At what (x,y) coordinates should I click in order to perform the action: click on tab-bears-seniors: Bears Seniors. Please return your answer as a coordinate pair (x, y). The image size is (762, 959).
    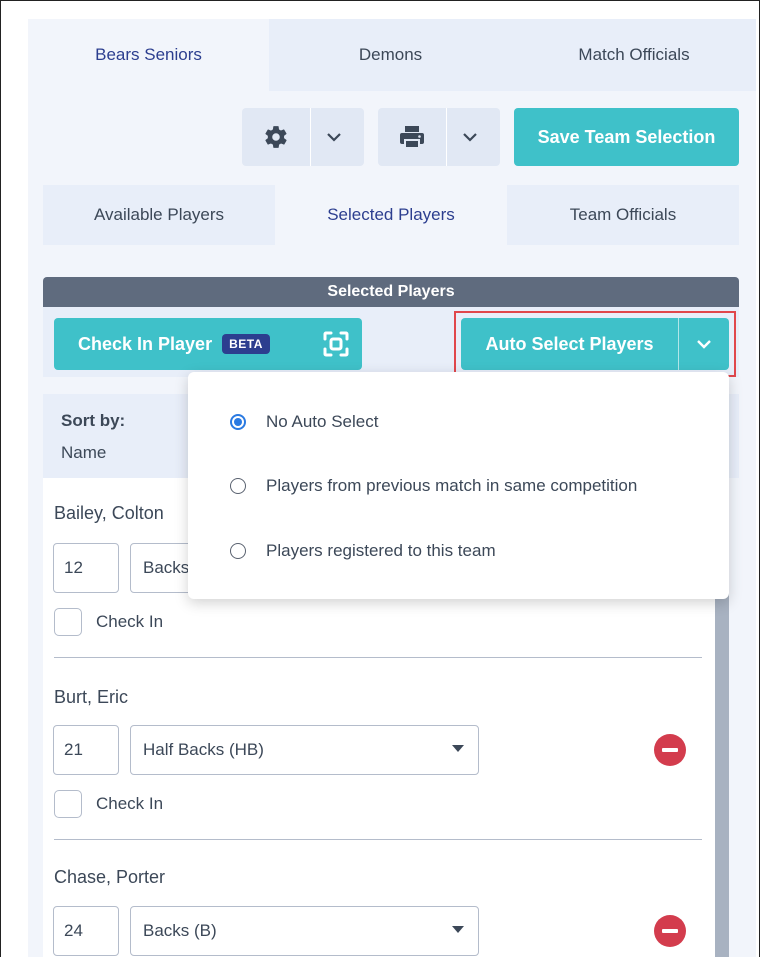
    Looking at the image, I should click on (148, 55).